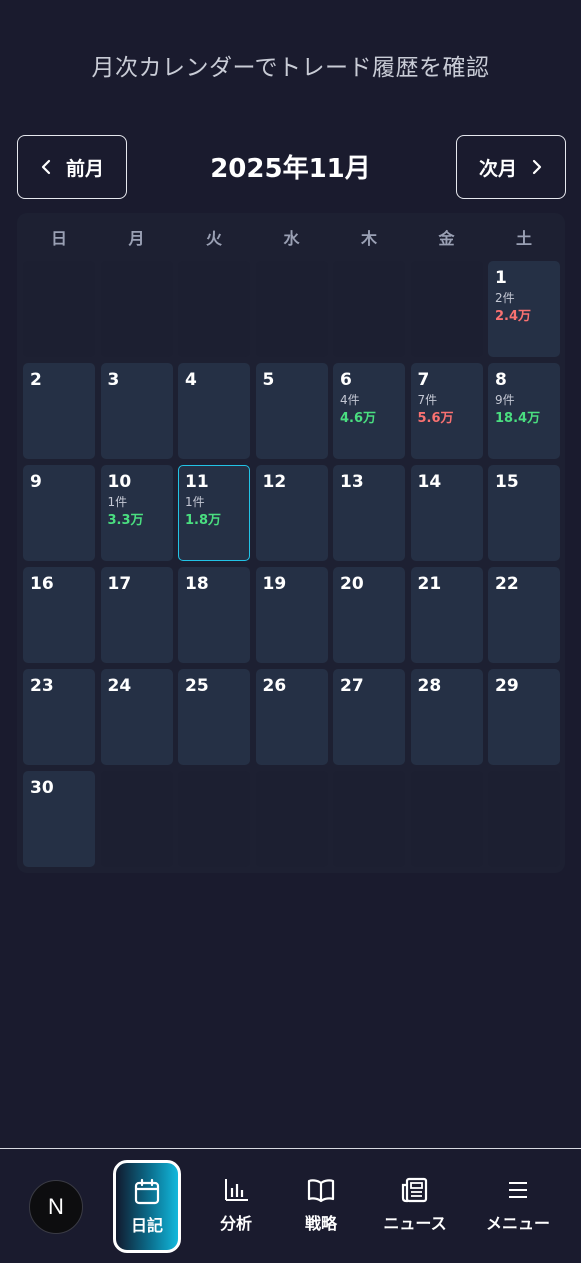 This screenshot has height=1263, width=581. Describe the element at coordinates (291, 717) in the screenshot. I see `day-cell-26: 26` at that location.